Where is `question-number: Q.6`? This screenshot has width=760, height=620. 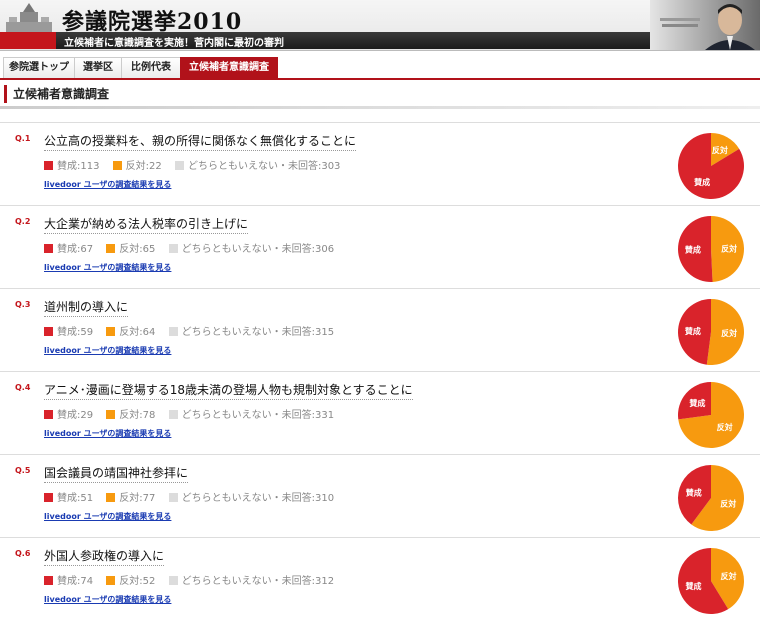
question-number: Q.6 is located at coordinates (23, 553).